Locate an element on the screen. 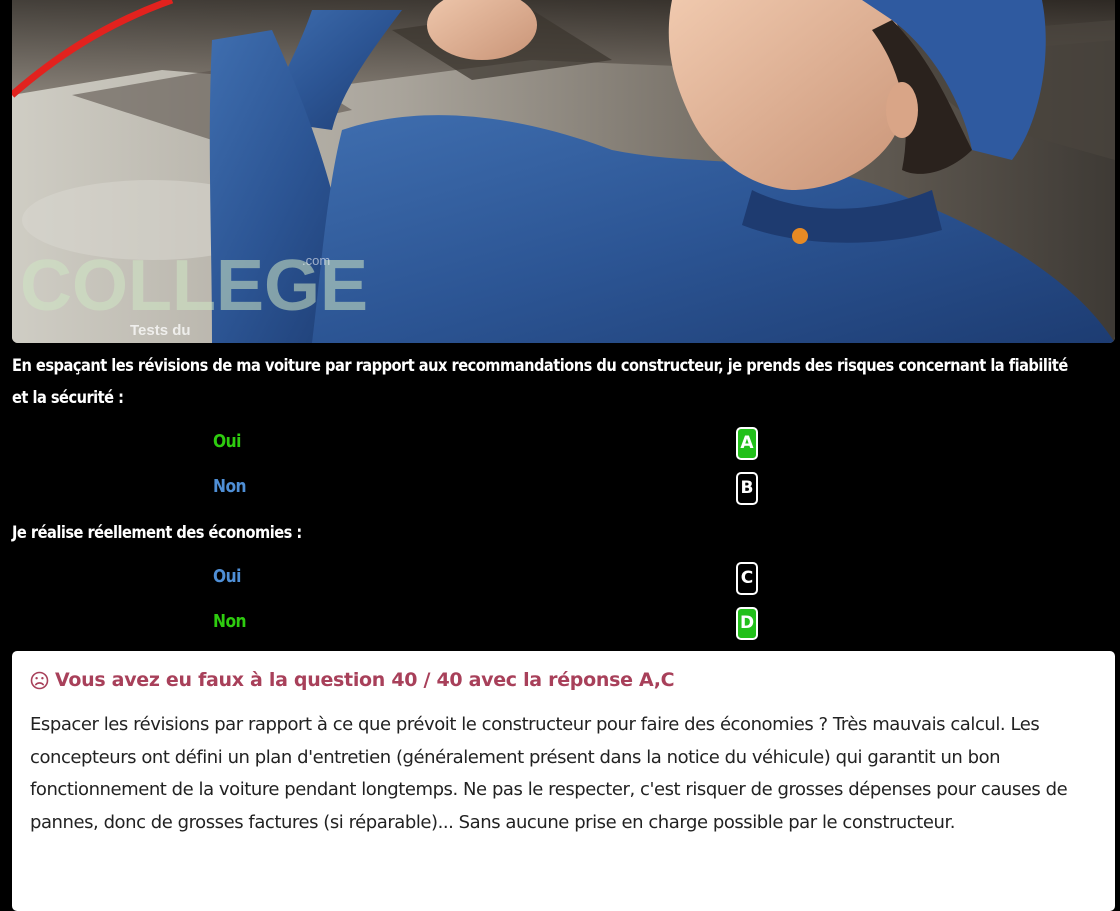 This screenshot has height=911, width=1120. option-d: Non D is located at coordinates (560, 624).